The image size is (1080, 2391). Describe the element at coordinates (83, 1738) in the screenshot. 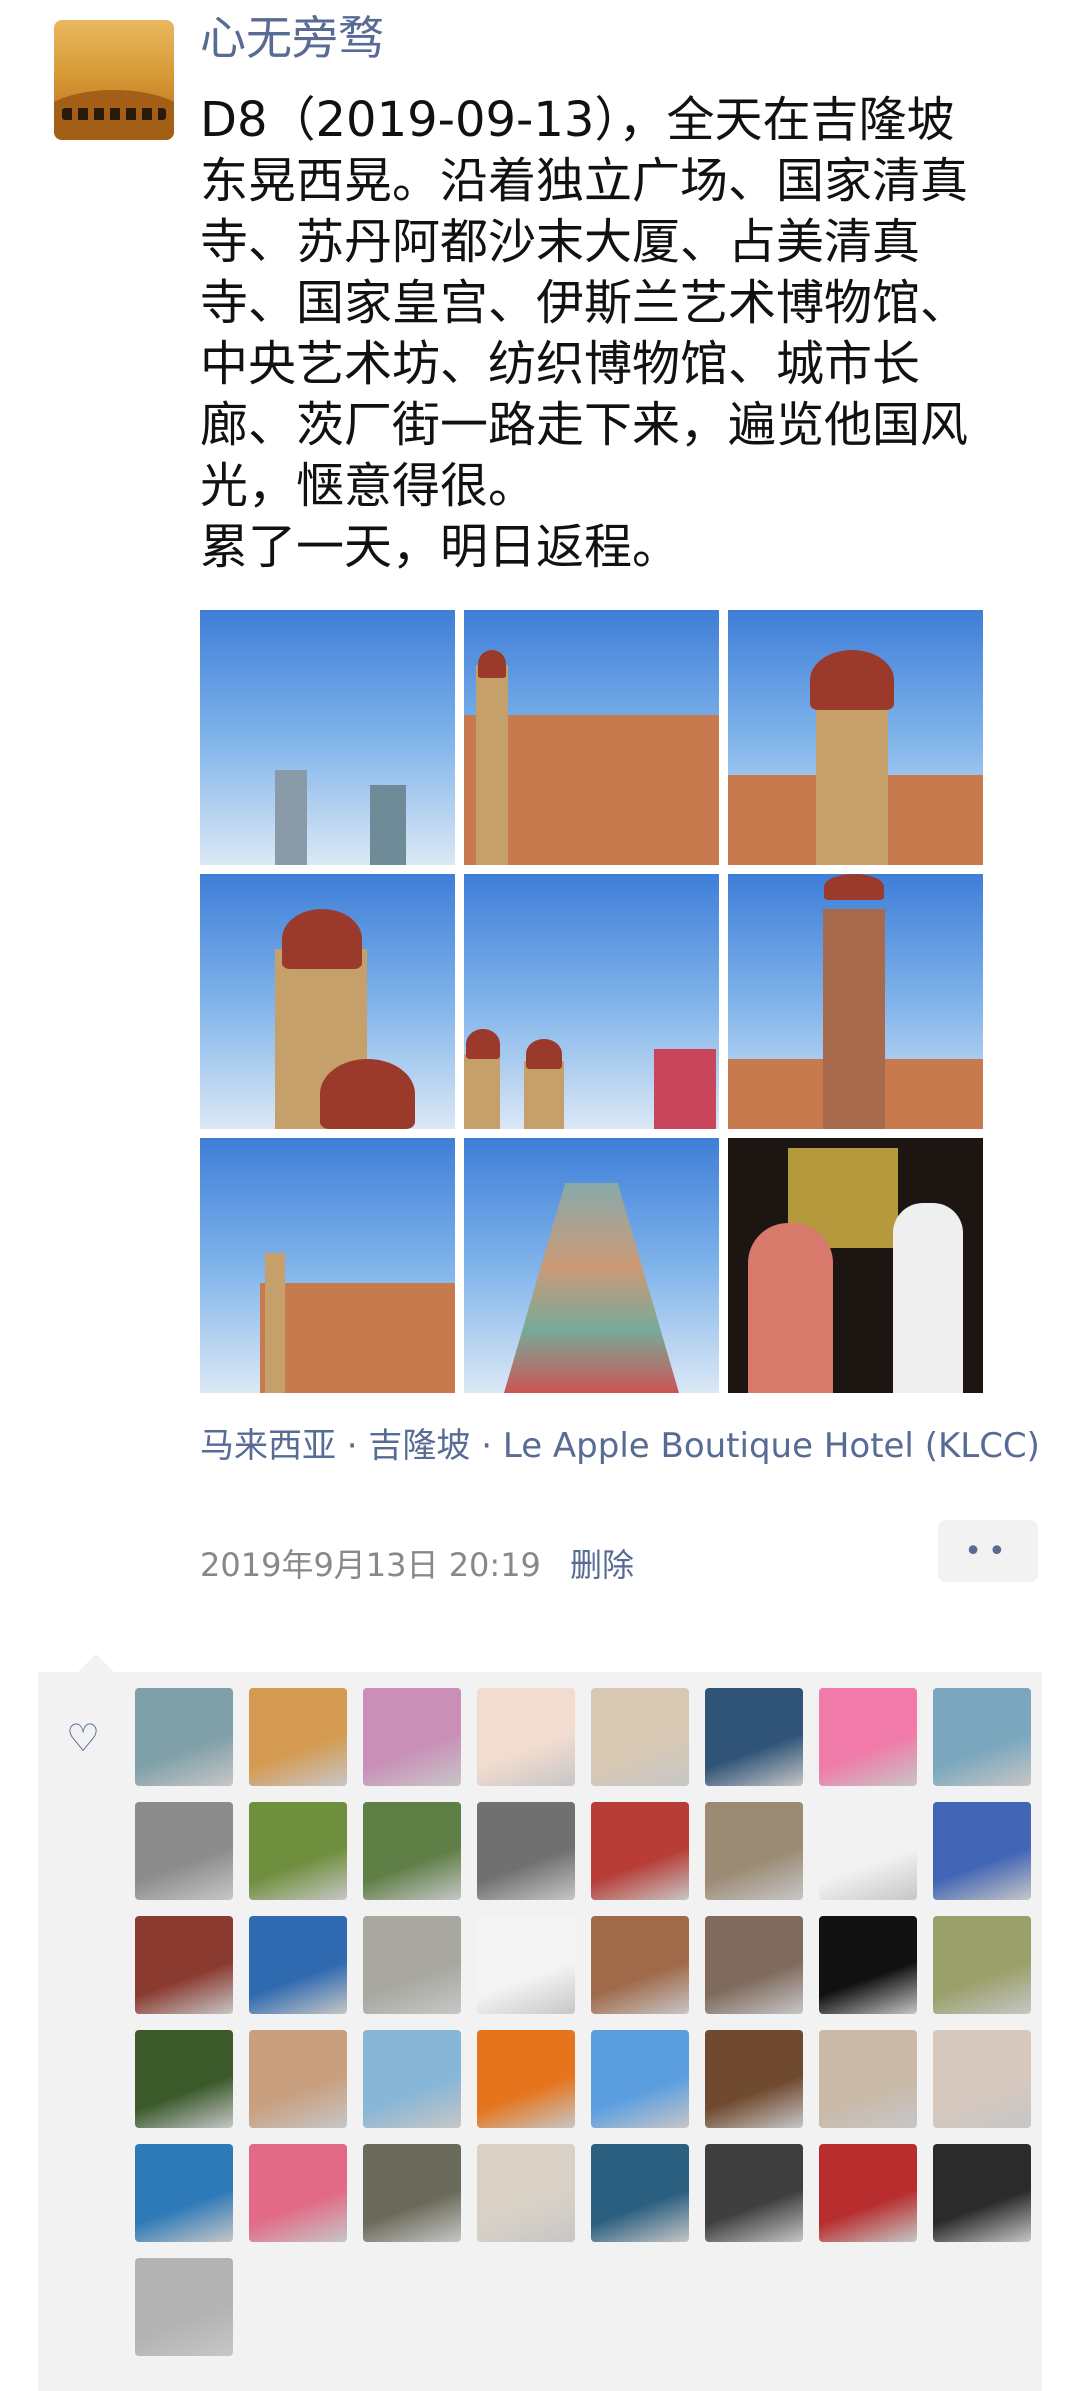

I see `heart-outline-icon: ♡` at that location.